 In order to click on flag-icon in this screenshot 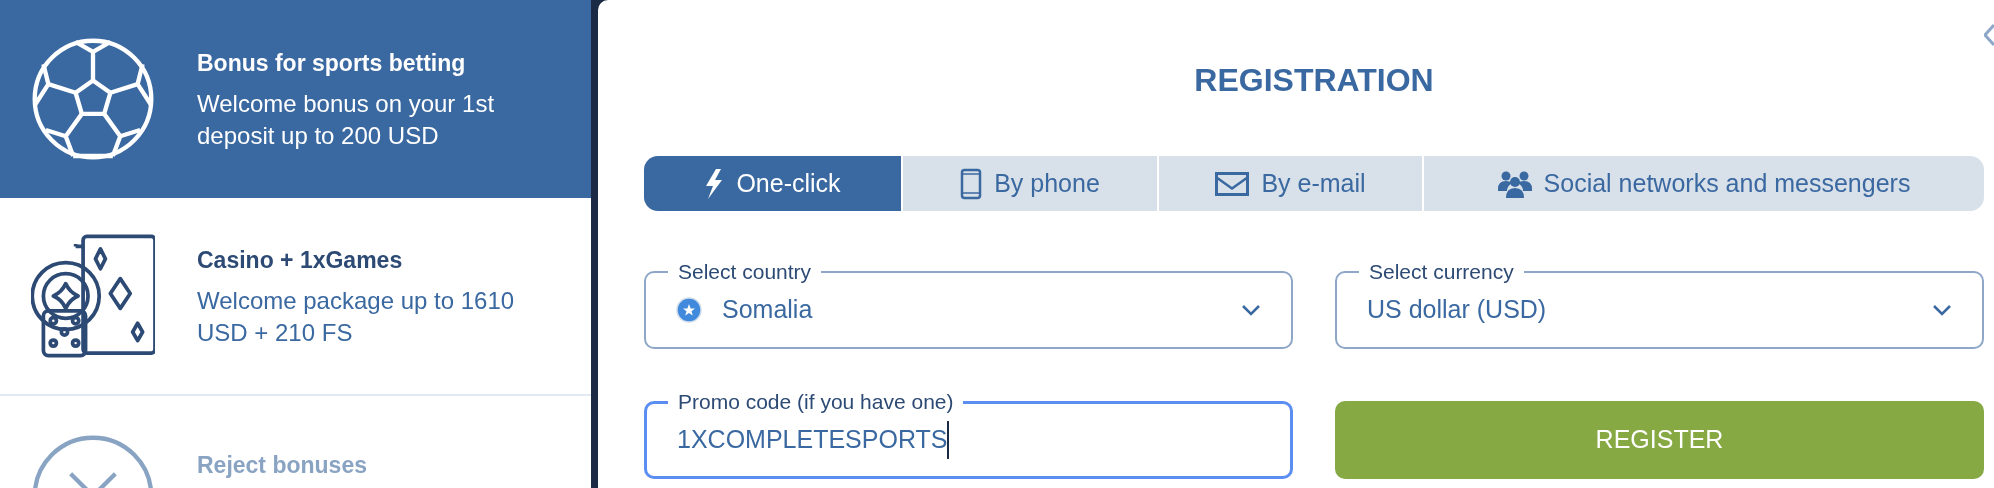, I will do `click(689, 310)`.